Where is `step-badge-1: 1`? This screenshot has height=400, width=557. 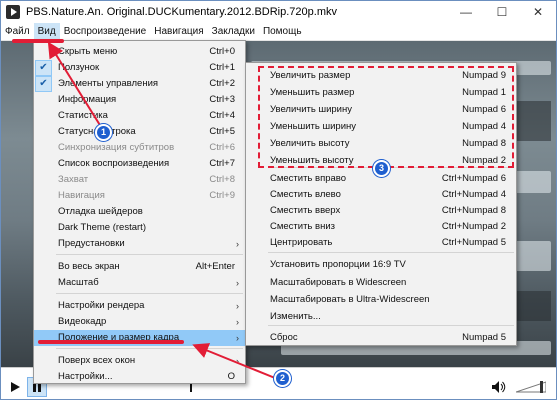
step-badge-1: 1 is located at coordinates (103, 132).